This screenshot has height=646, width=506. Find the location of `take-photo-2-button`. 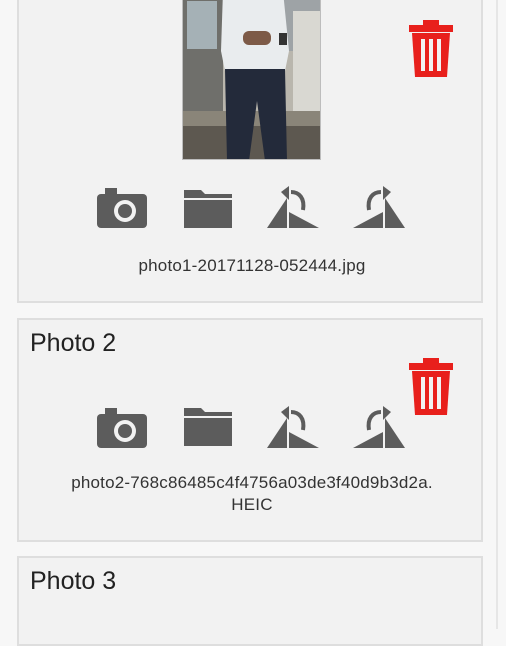

take-photo-2-button is located at coordinates (122, 428).